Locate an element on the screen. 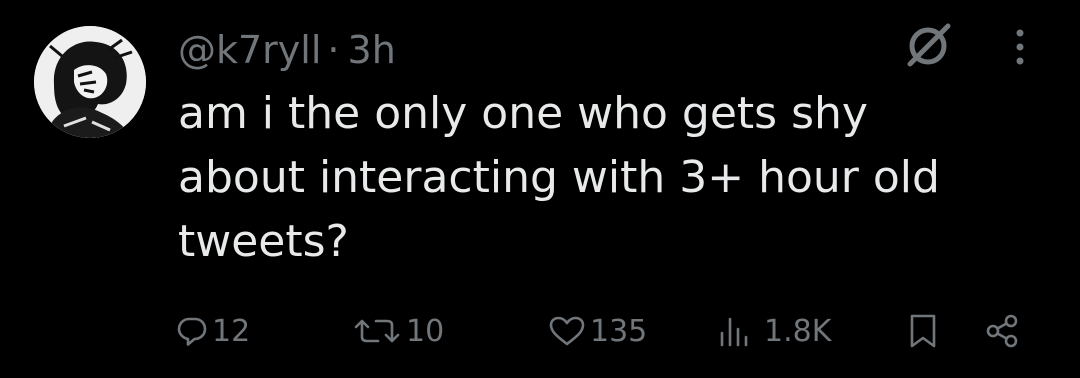 Image resolution: width=1080 pixels, height=378 pixels. post-time: 3h is located at coordinates (372, 50).